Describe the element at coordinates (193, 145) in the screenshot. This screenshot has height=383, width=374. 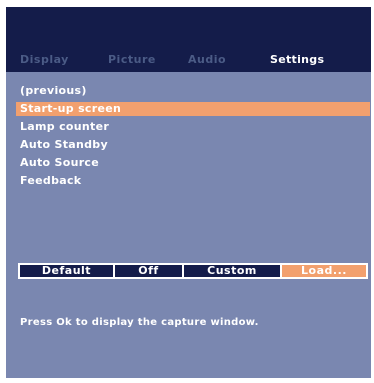
I see `menu-item-auto-standby: Auto Standby` at that location.